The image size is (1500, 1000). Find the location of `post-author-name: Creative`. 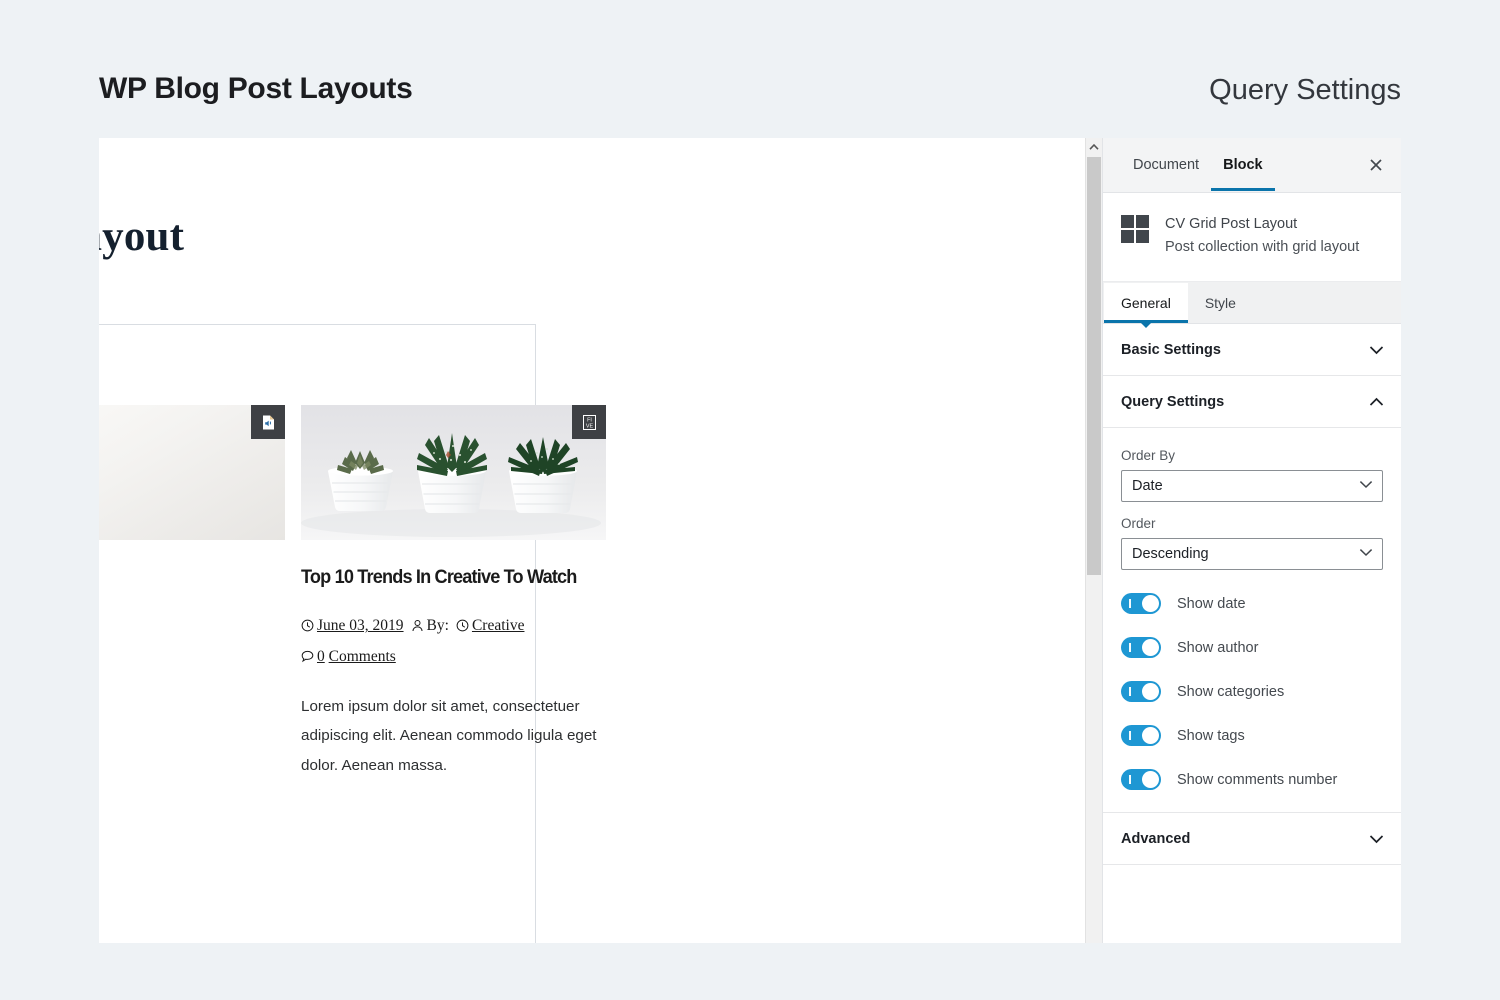

post-author-name: Creative is located at coordinates (490, 625).